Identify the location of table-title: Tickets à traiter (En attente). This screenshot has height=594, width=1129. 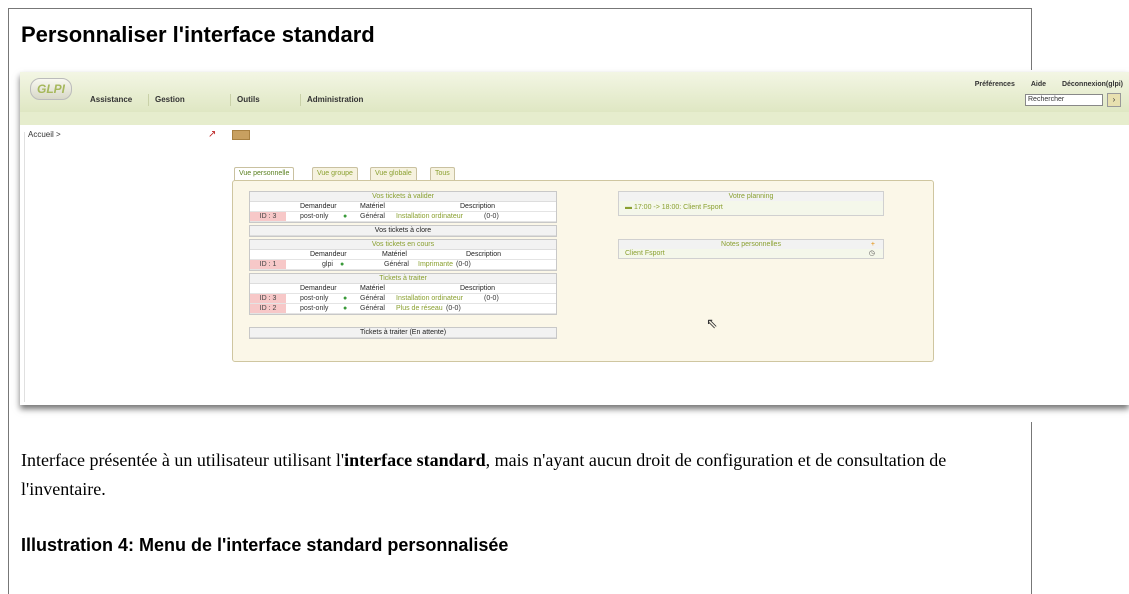
(403, 333).